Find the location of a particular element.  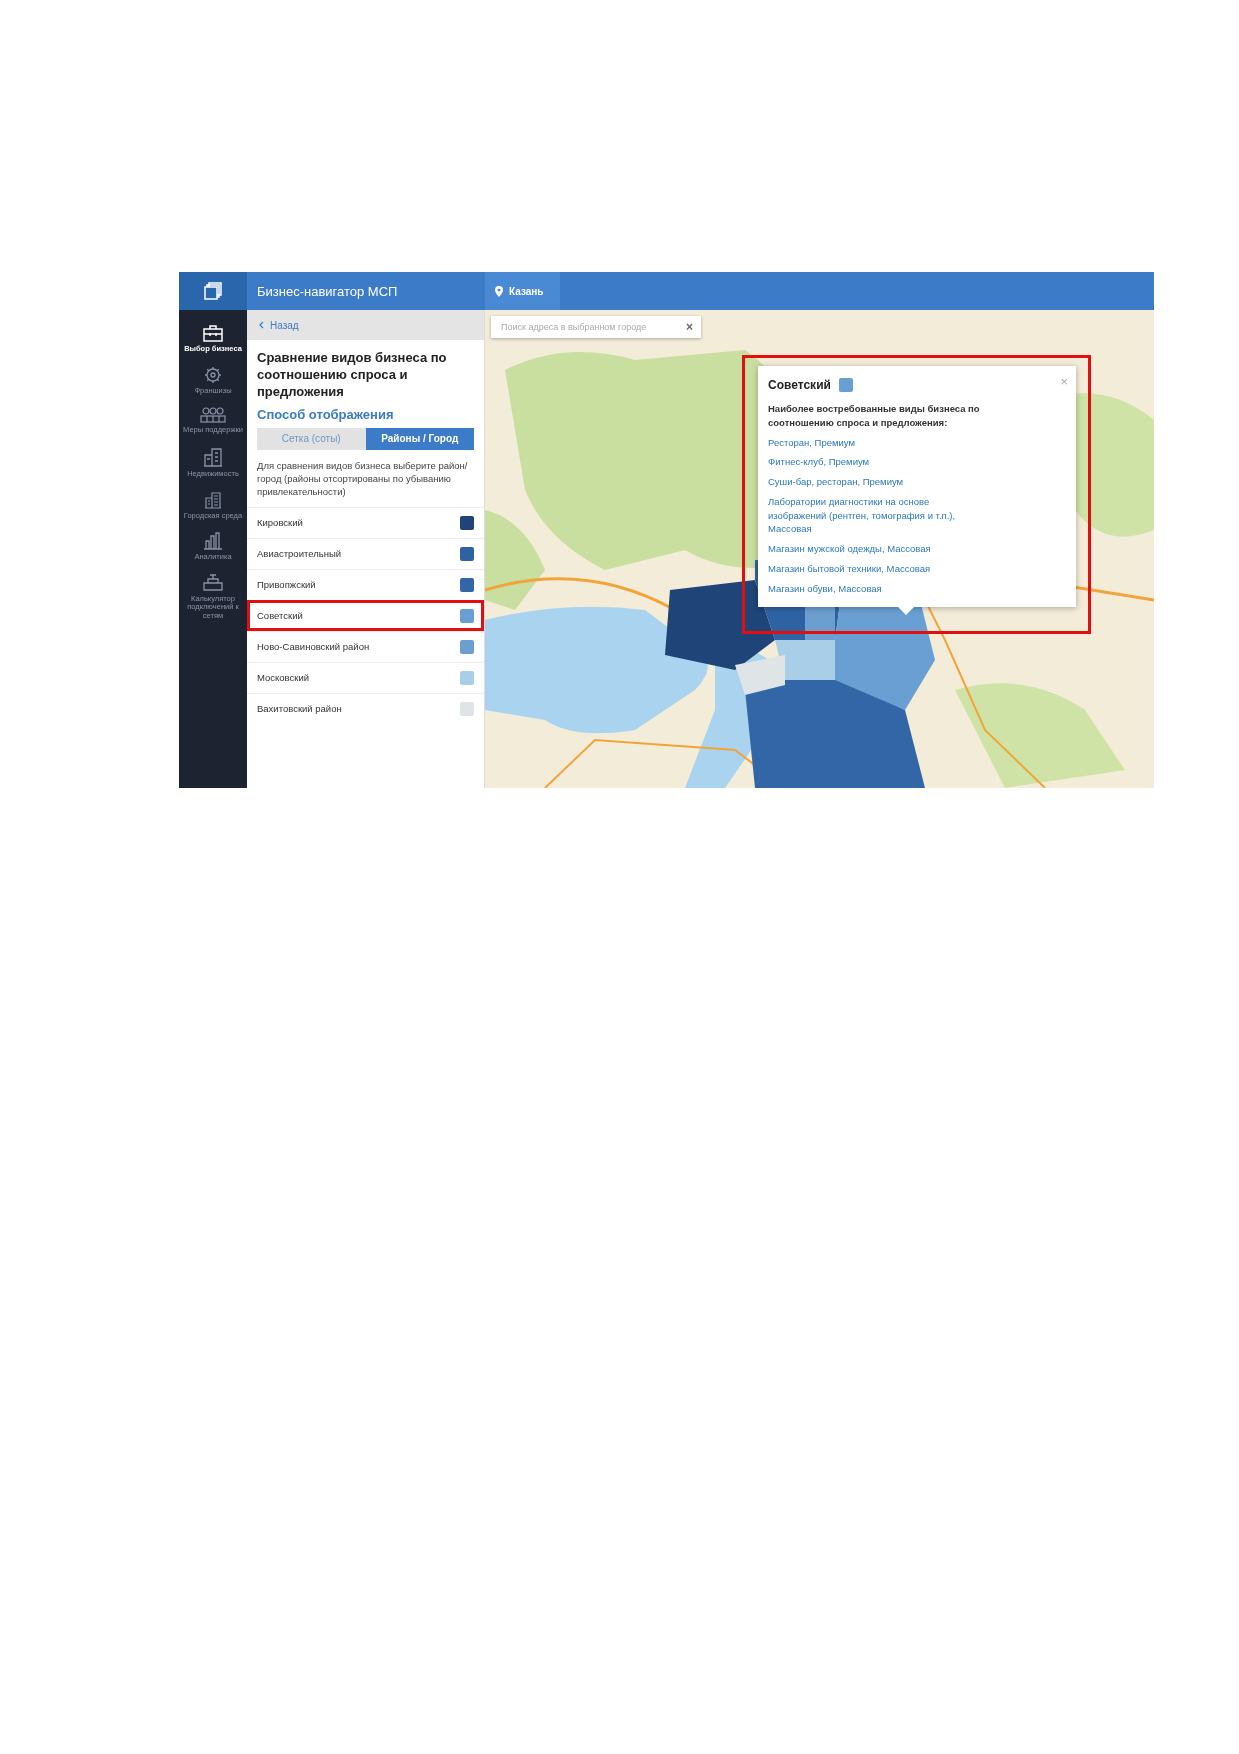

people-icon is located at coordinates (213, 415).